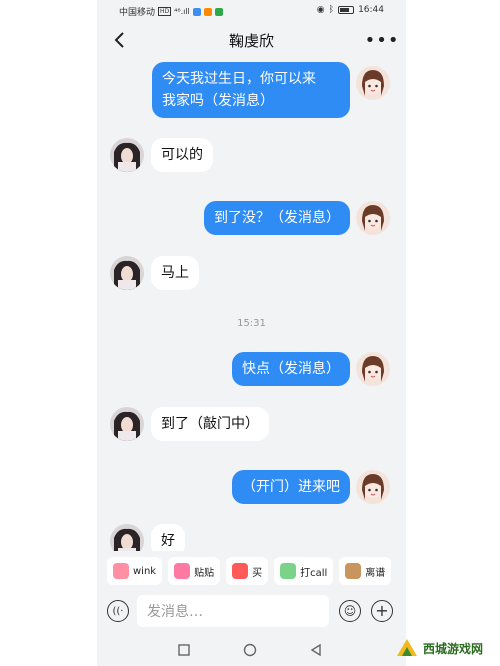 The height and width of the screenshot is (666, 500). Describe the element at coordinates (346, 10) in the screenshot. I see `battery-icon` at that location.